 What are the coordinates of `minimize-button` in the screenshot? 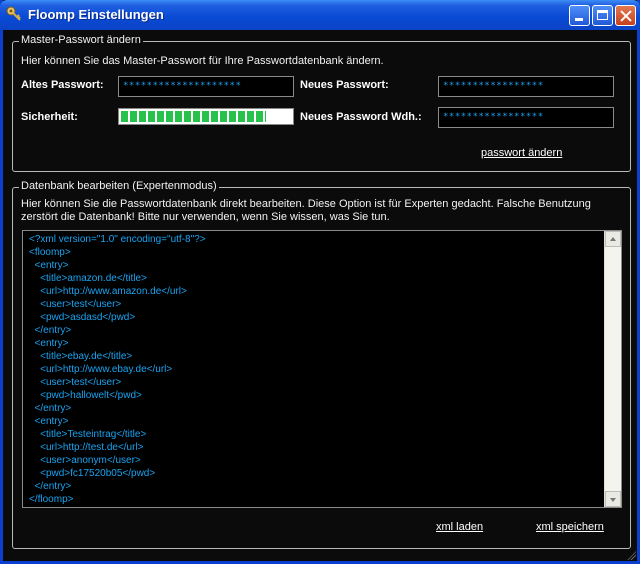 It's located at (579, 15).